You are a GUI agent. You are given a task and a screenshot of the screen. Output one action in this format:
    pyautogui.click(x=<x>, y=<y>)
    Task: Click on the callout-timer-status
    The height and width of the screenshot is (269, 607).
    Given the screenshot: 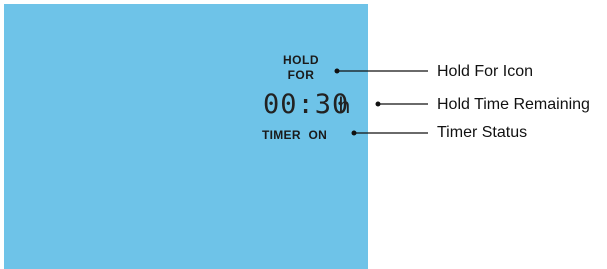 What is the action you would take?
    pyautogui.click(x=389, y=133)
    